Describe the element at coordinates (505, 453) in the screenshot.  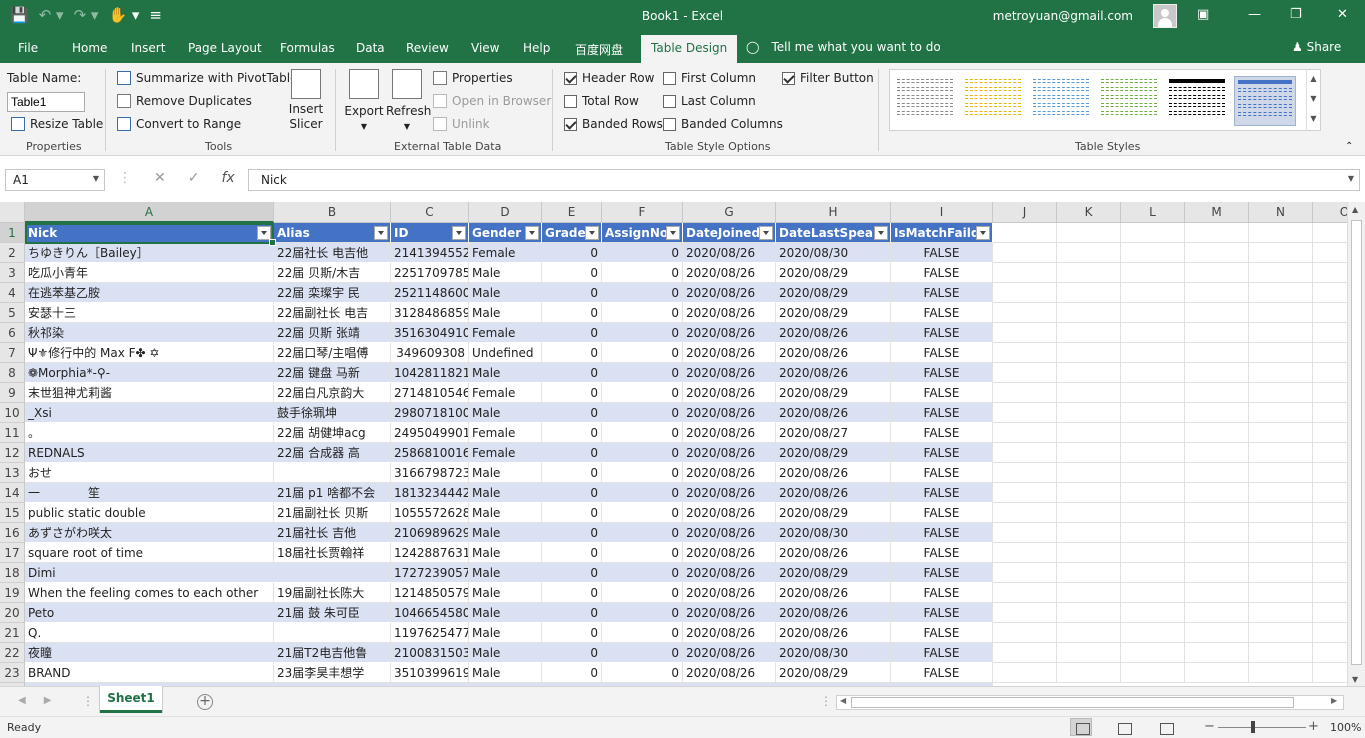
I see `table-cell: Female` at that location.